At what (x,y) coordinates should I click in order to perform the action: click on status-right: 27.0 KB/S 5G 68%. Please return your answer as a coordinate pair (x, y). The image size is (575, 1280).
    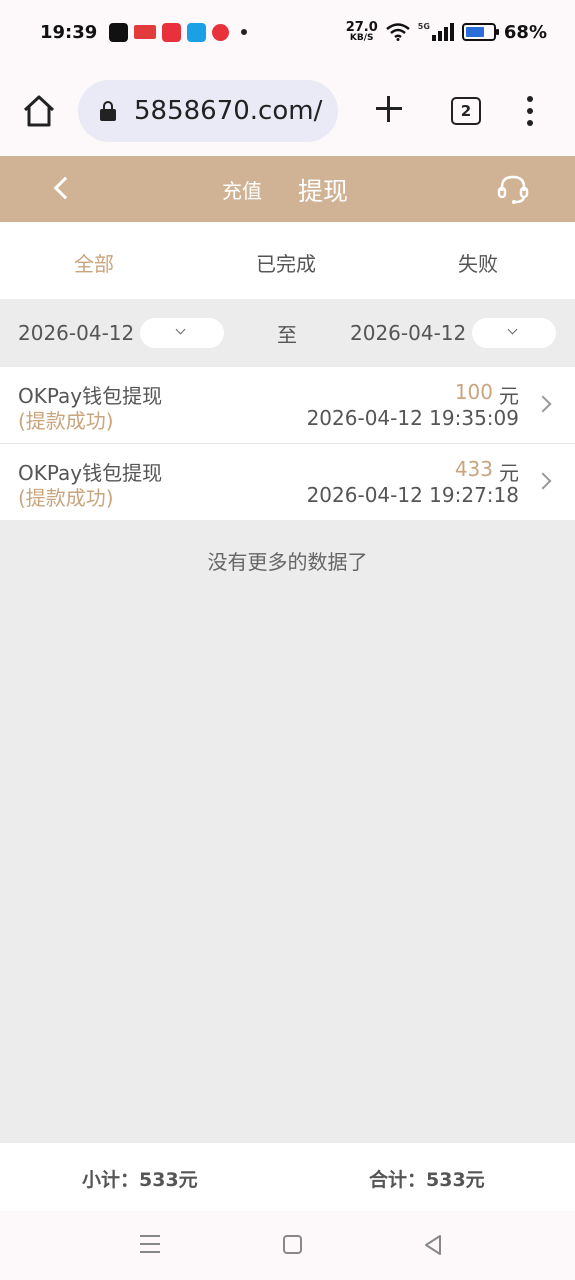
    Looking at the image, I should click on (446, 31).